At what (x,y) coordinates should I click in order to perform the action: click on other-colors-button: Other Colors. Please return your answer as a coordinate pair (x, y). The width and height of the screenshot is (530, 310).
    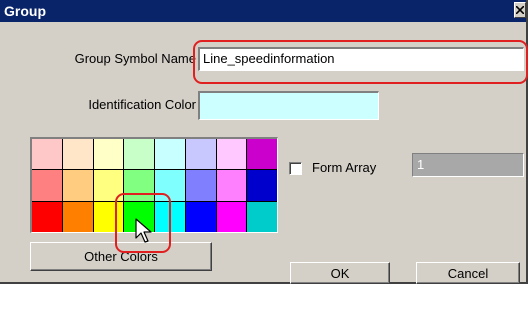
    Looking at the image, I should click on (121, 256).